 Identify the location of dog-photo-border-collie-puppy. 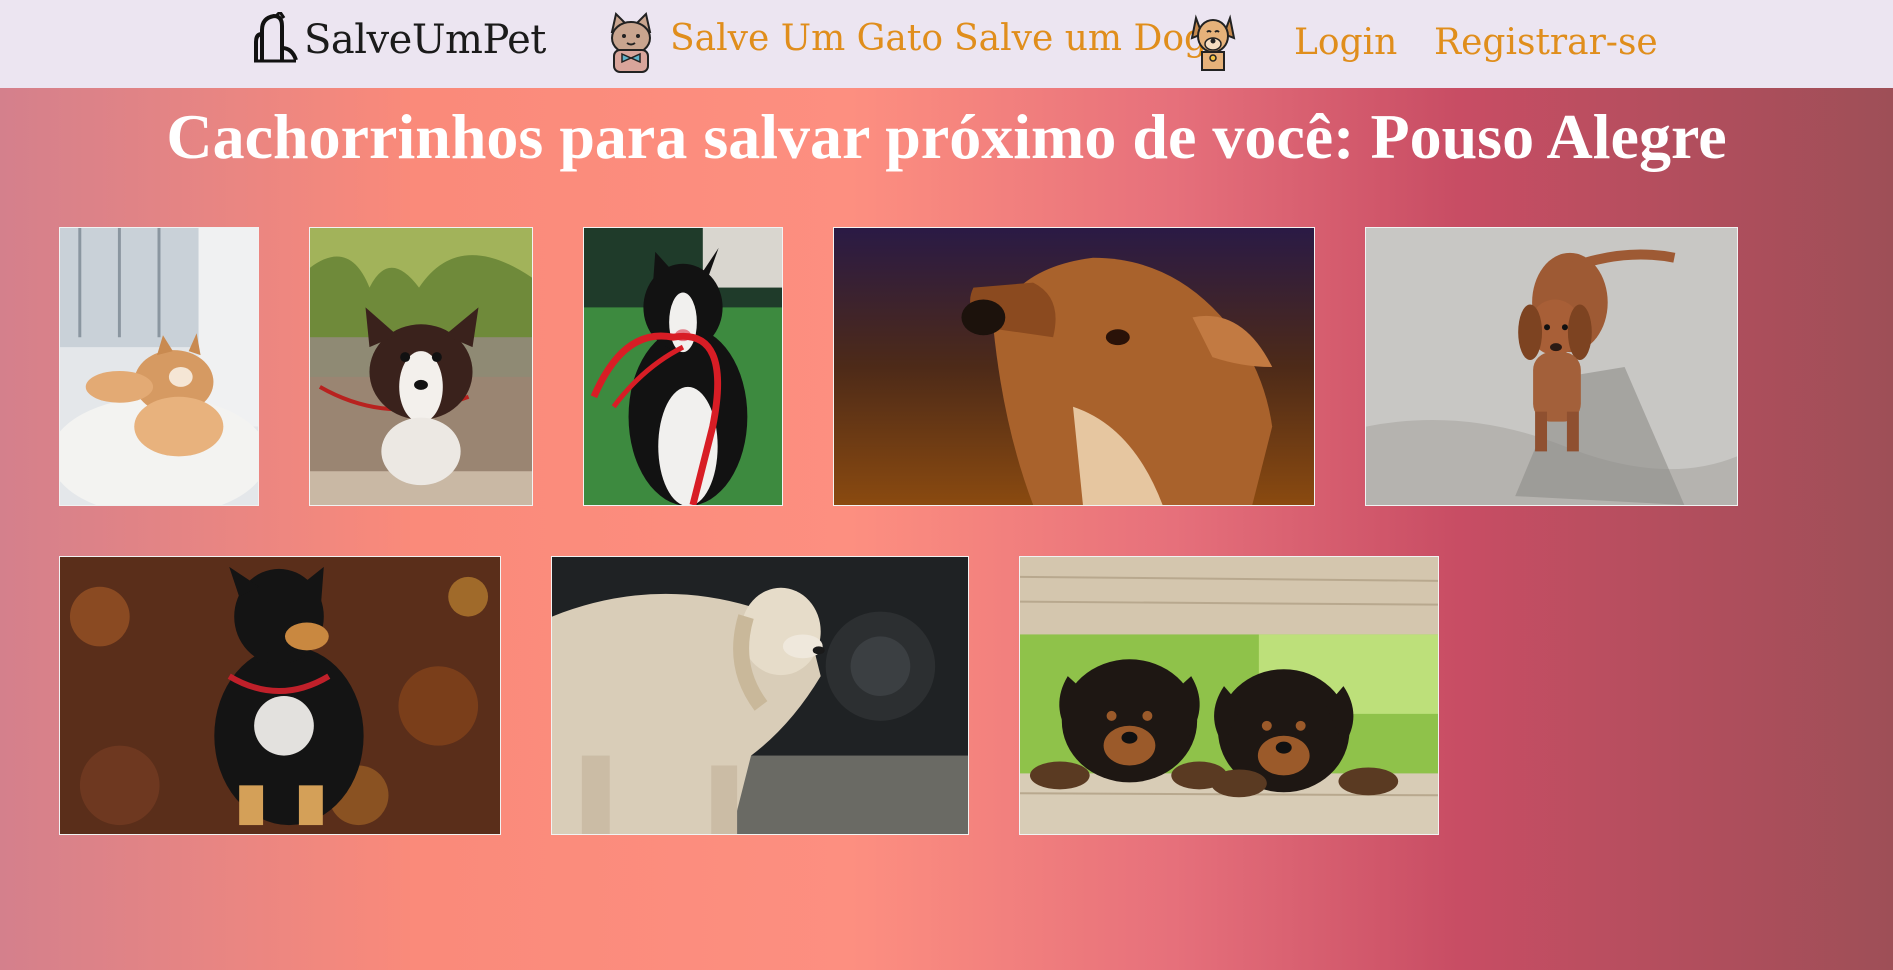
(421, 366).